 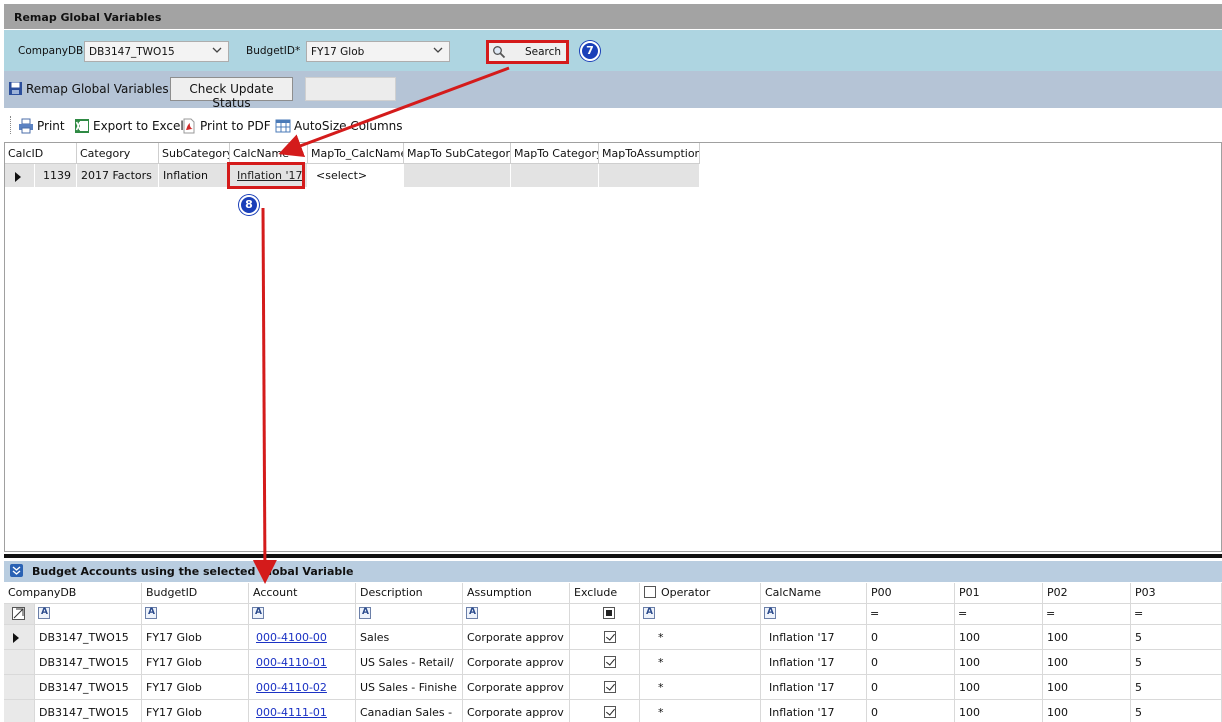 What do you see at coordinates (516, 614) in the screenshot?
I see `filter-assumption` at bounding box center [516, 614].